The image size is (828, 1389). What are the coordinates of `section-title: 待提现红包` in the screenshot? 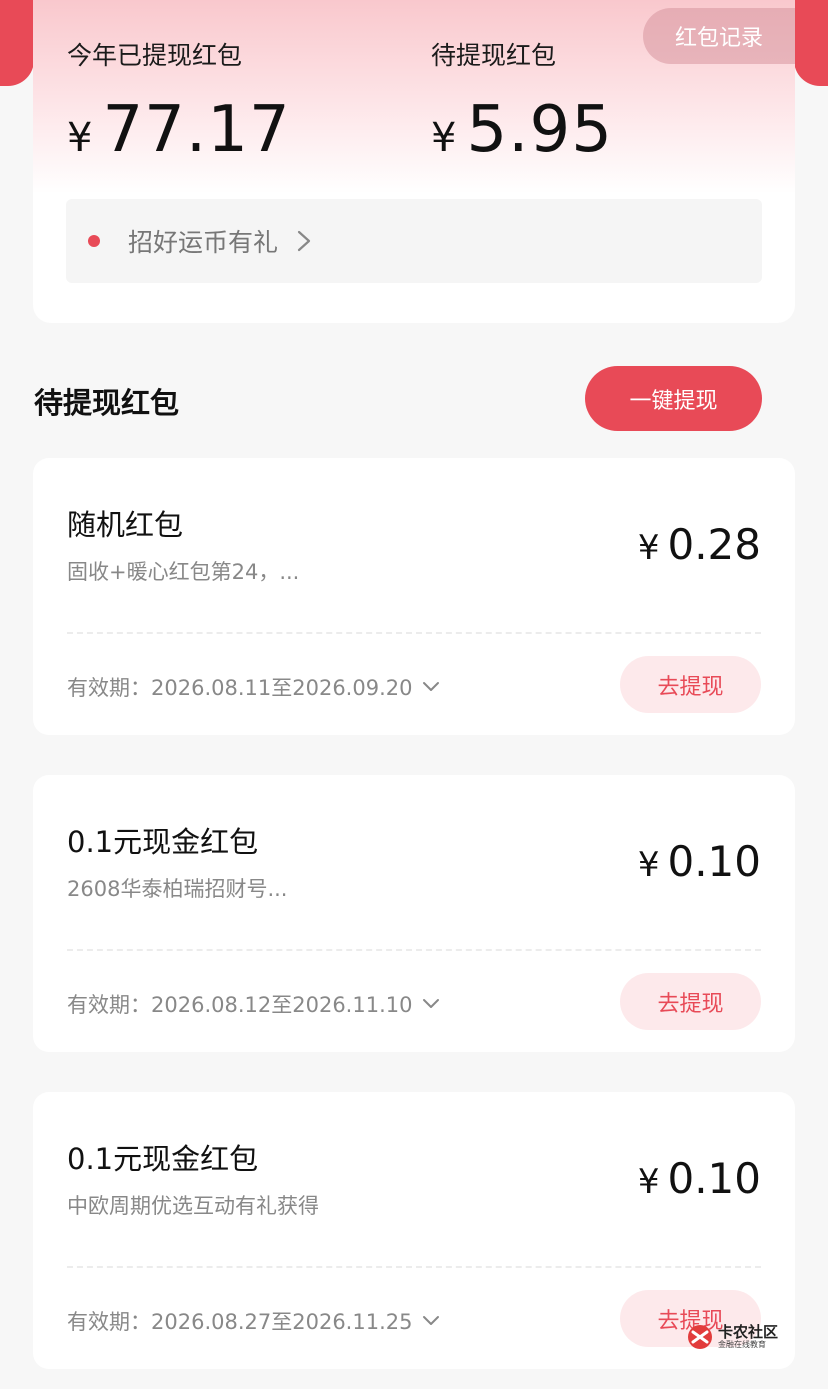 It's located at (107, 403).